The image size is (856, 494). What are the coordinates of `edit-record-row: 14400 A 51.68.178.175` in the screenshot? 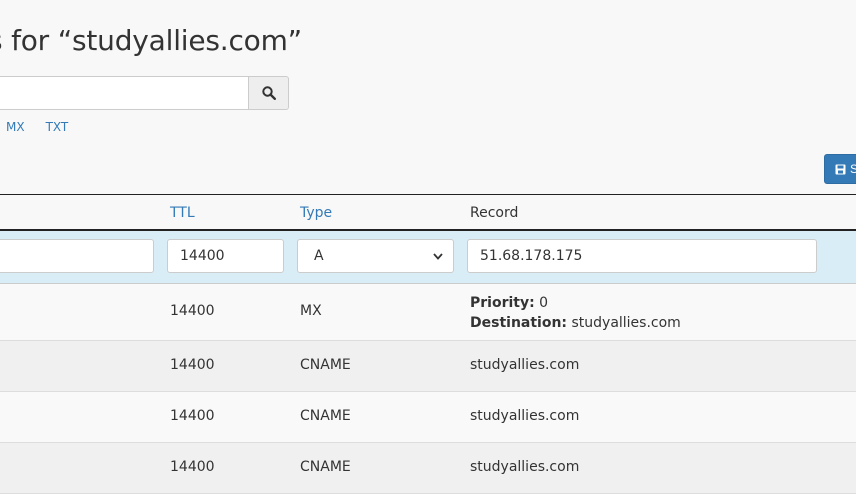 It's located at (428, 257).